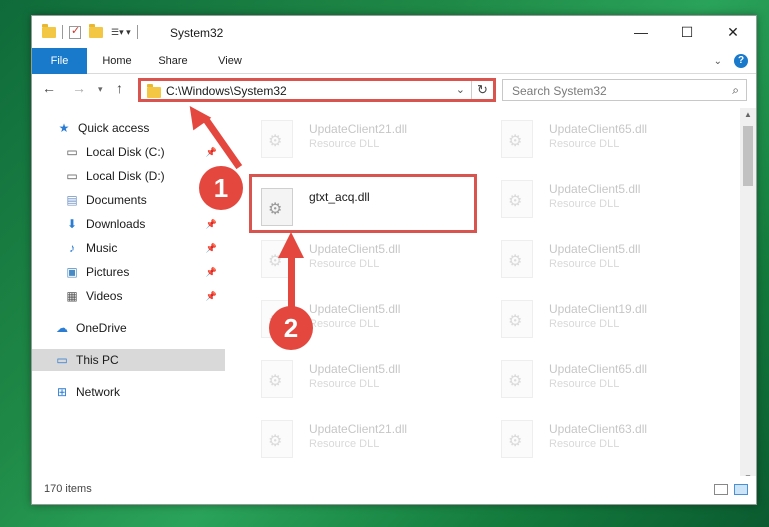 The image size is (769, 527). I want to click on tab-file: File, so click(59, 61).